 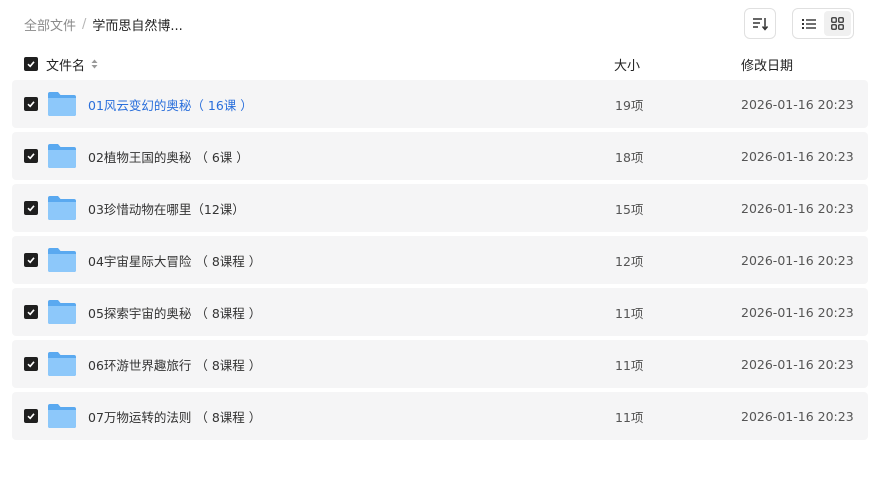 I want to click on file-name-link: 07万物运转的法则 （ 8课程 ）, so click(x=174, y=416).